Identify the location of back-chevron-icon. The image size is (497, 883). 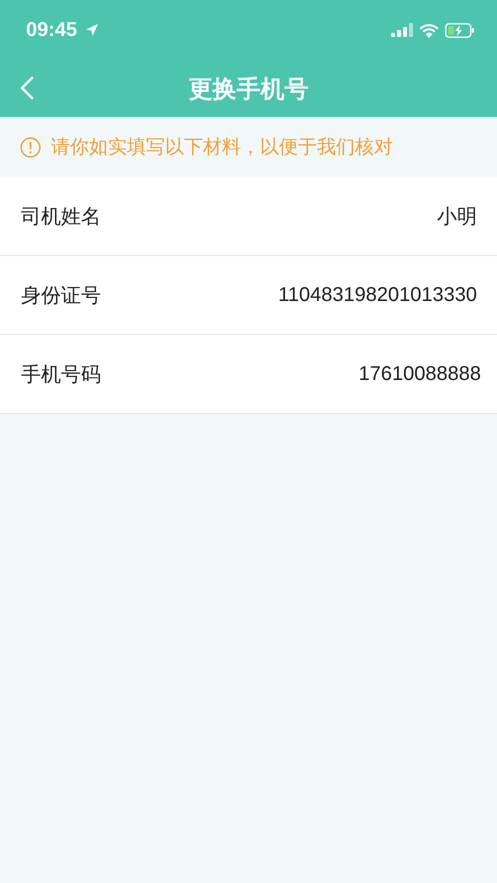
(27, 88).